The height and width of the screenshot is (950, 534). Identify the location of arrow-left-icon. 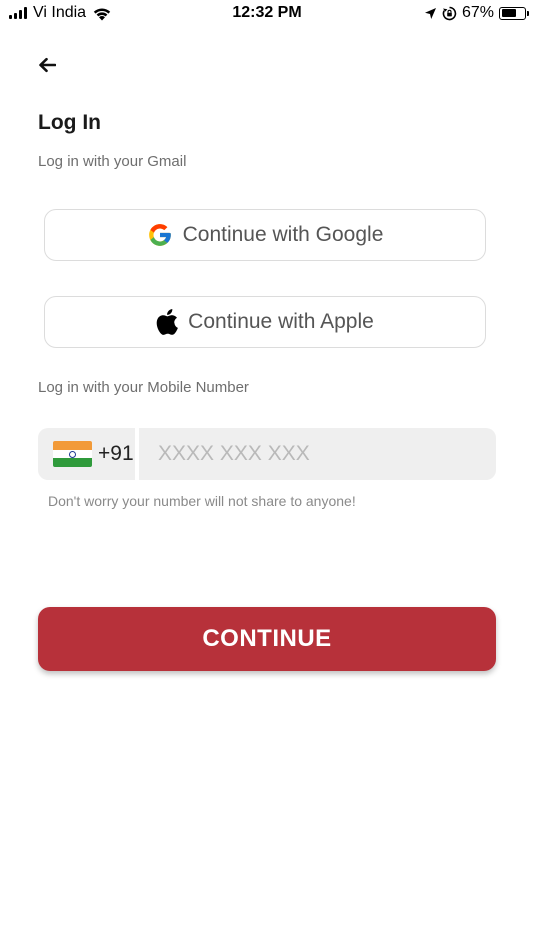
(47, 65).